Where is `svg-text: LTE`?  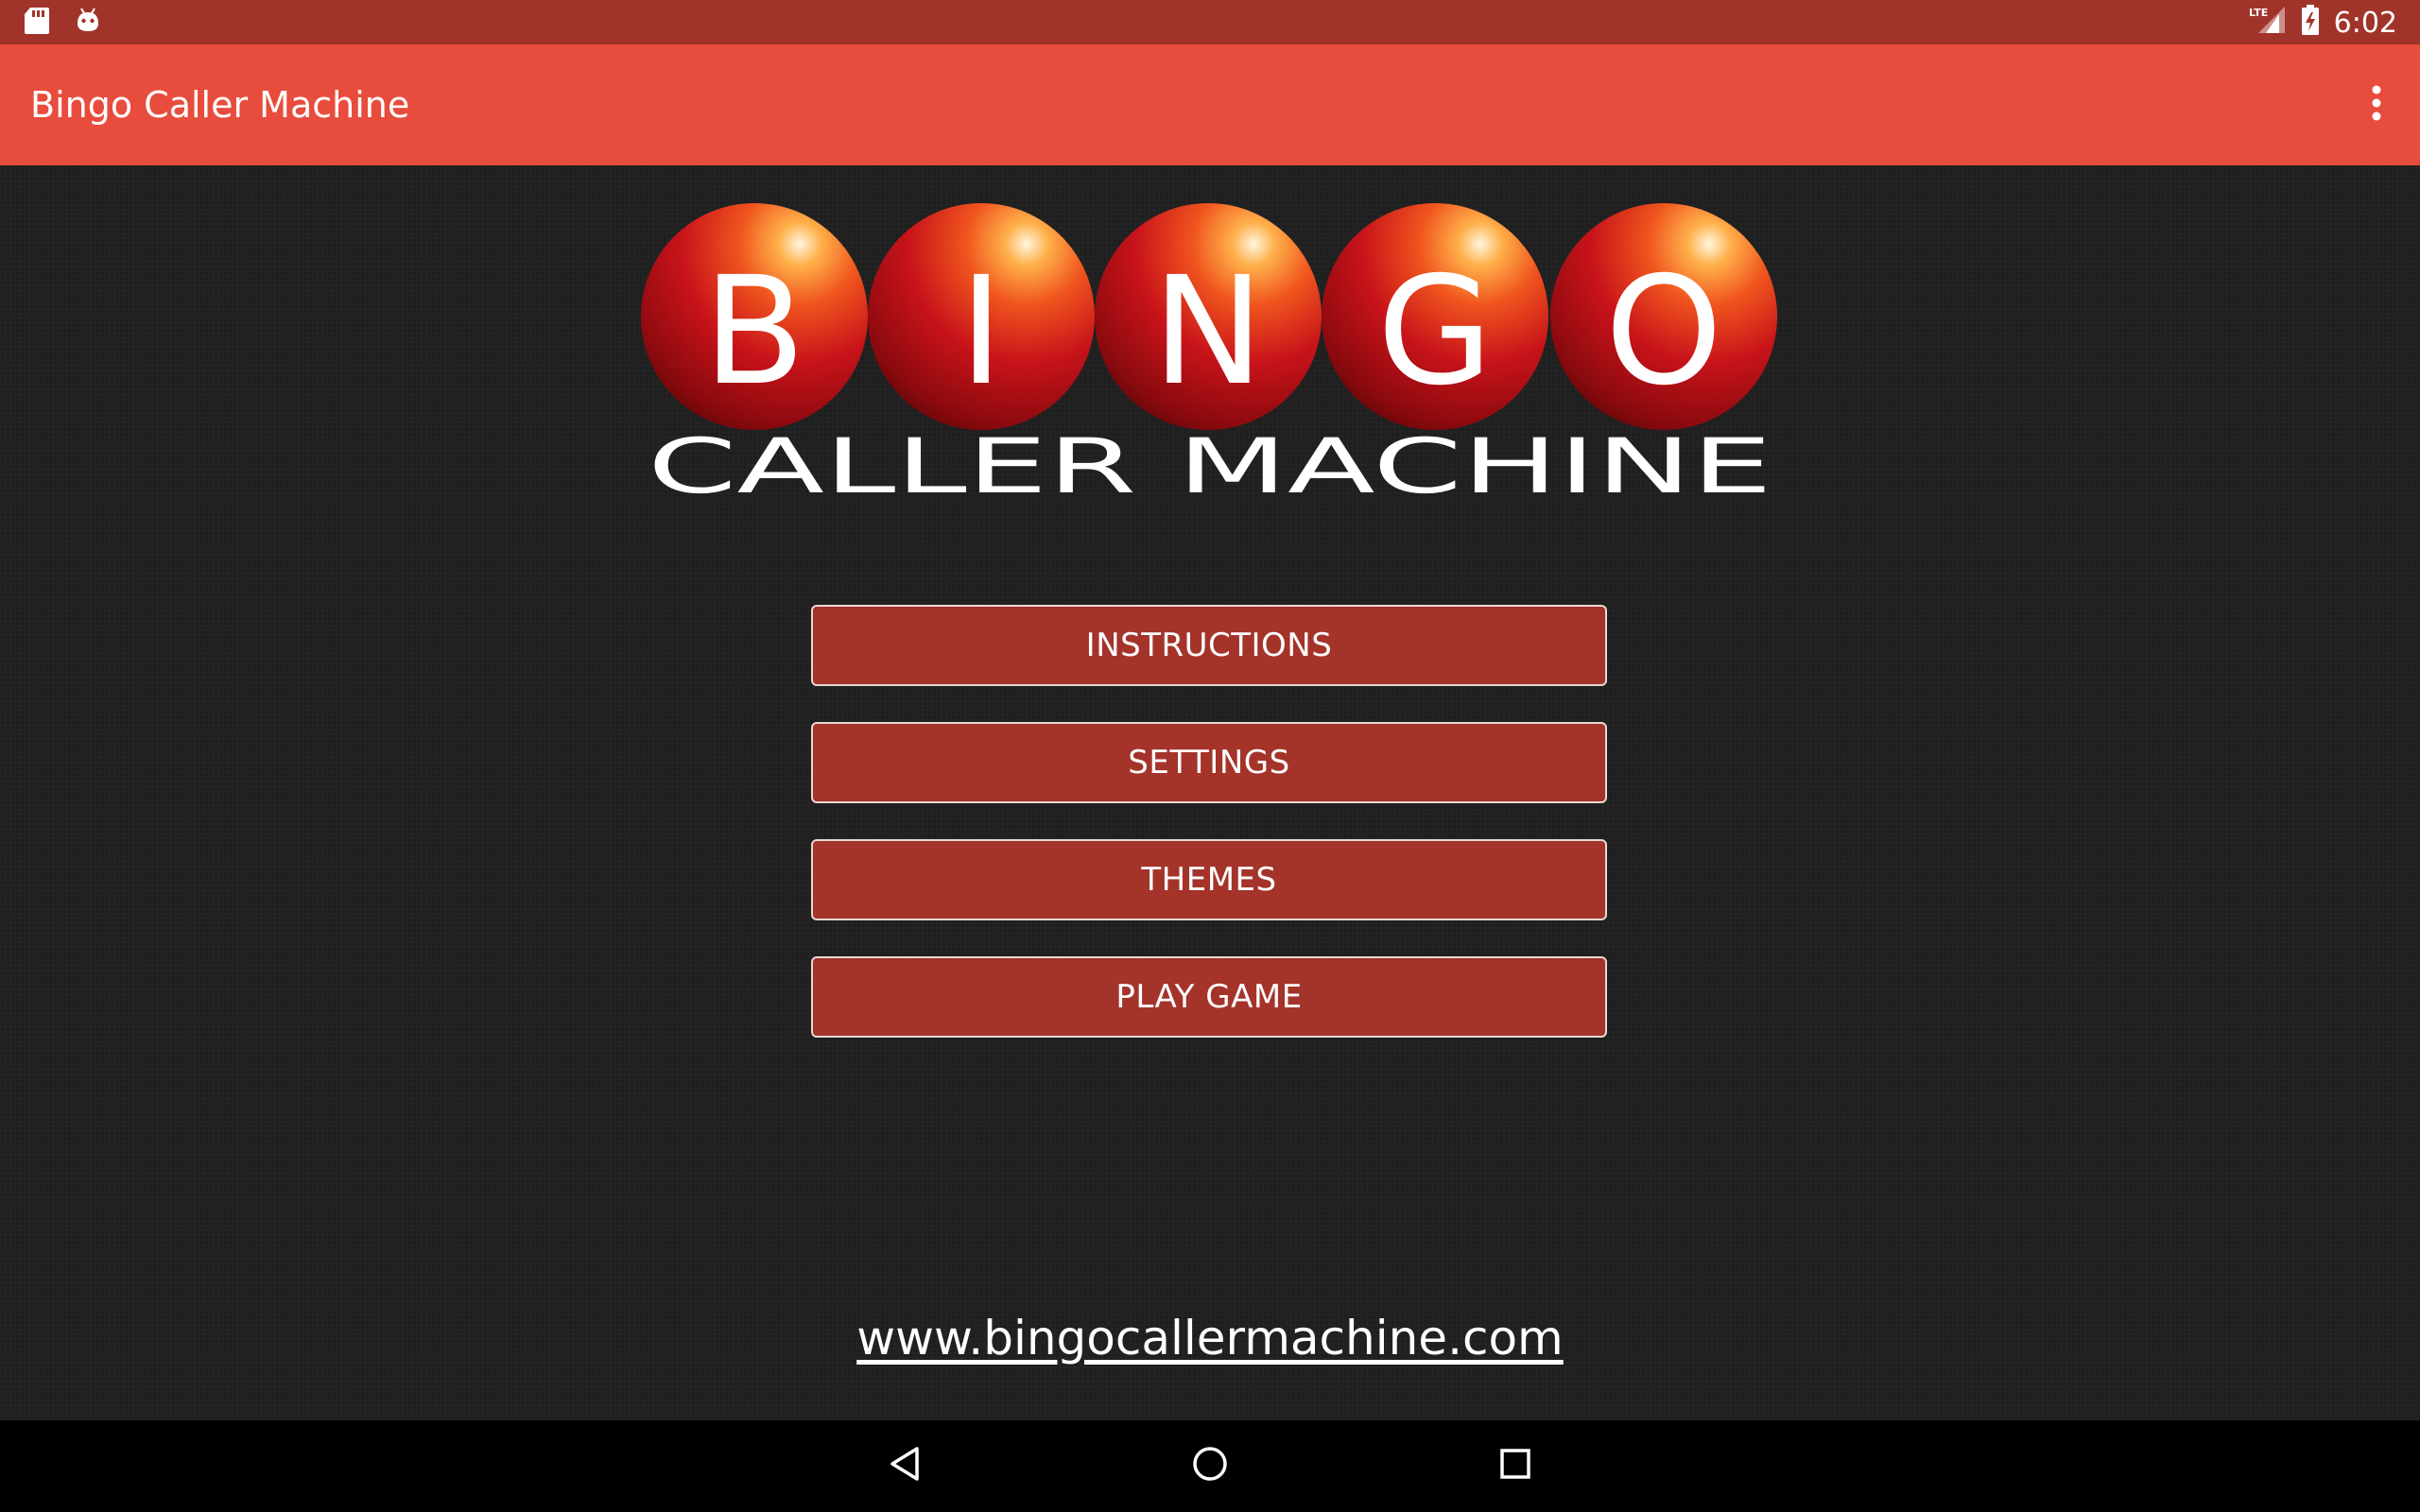 svg-text: LTE is located at coordinates (2259, 13).